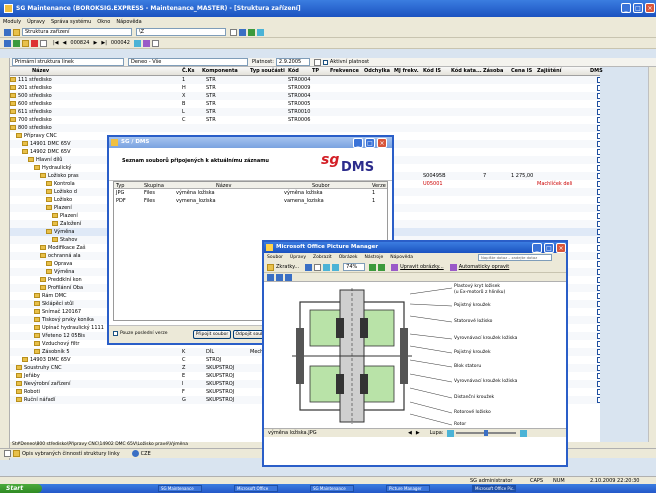 This screenshot has height=493, width=656. I want to click on filmstrip-view-icon, so click(279, 277).